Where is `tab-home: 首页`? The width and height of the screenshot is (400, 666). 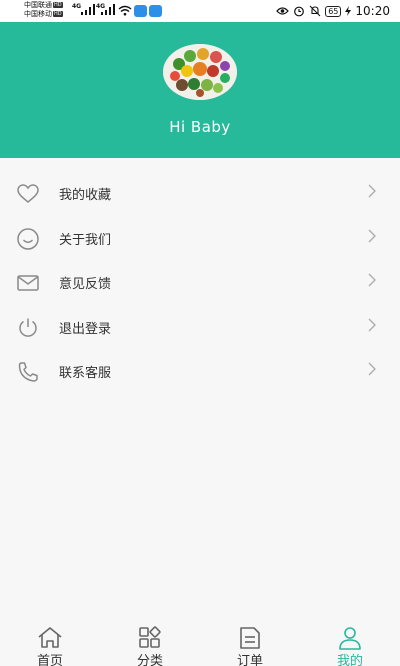
tab-home: 首页 is located at coordinates (50, 642).